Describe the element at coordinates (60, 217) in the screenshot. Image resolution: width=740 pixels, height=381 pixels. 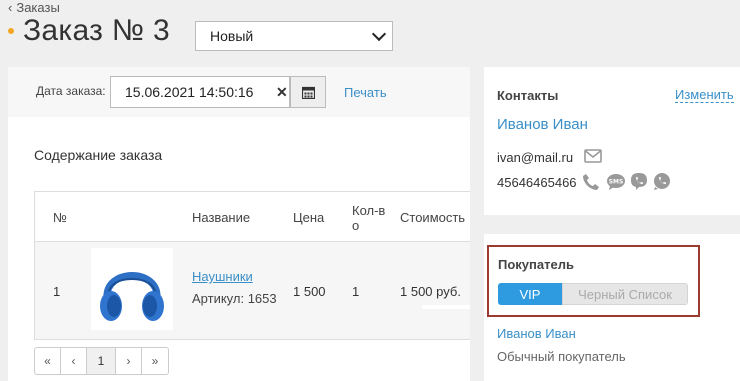
I see `column-header-number: №` at that location.